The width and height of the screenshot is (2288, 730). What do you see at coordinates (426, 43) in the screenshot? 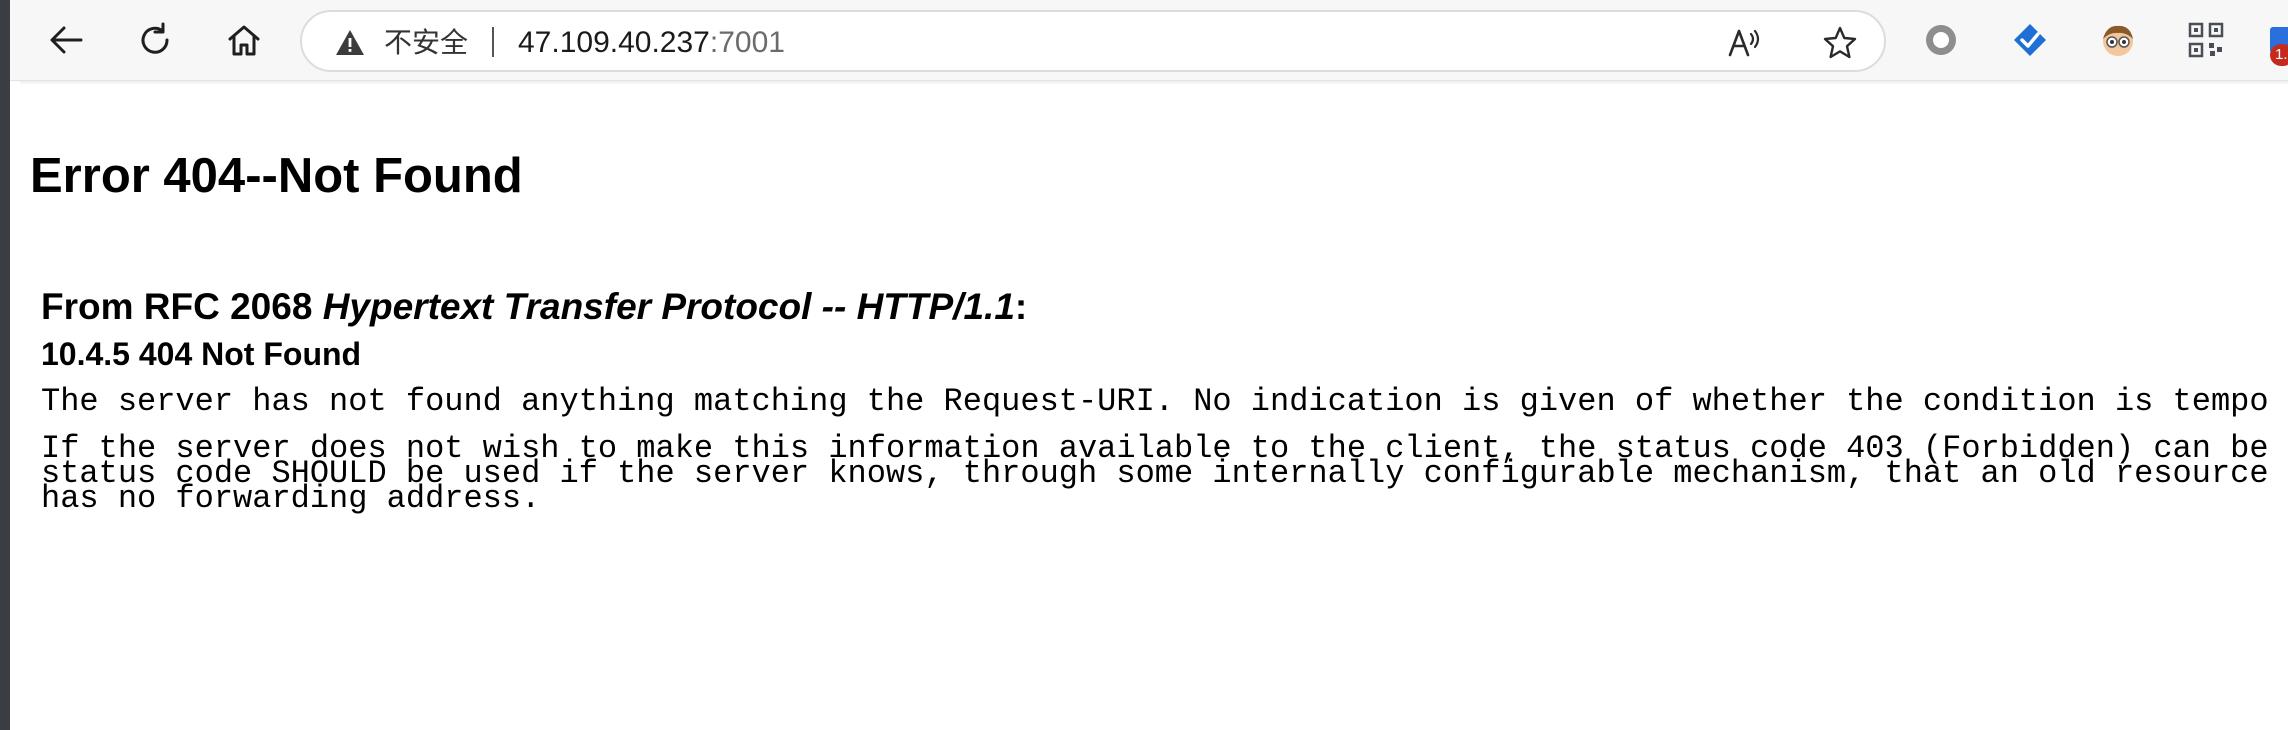
I see `security-status-label: 不安全` at bounding box center [426, 43].